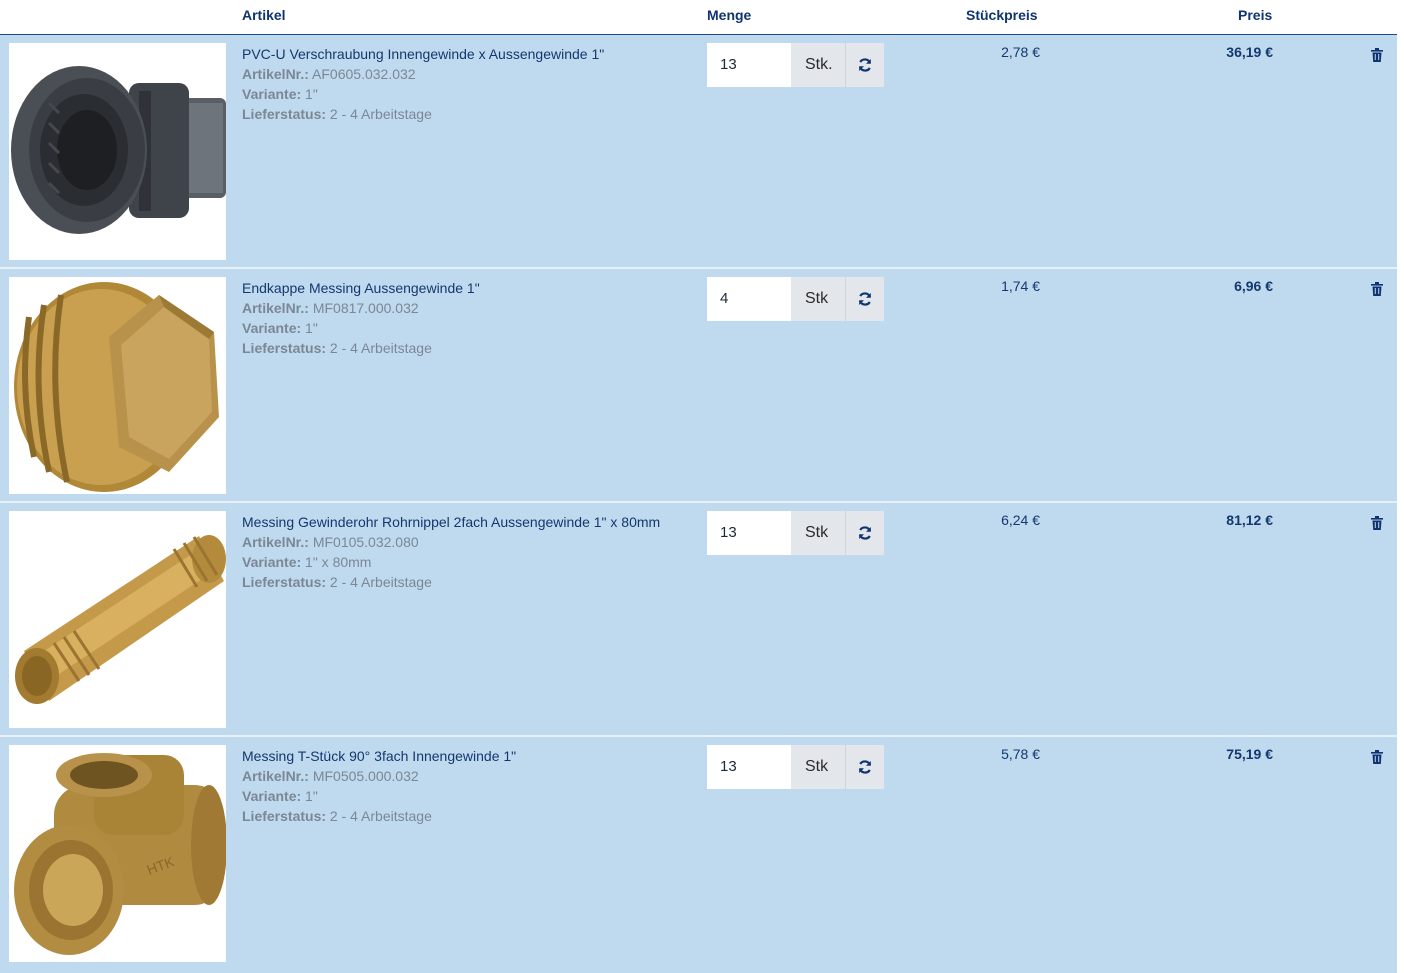  Describe the element at coordinates (365, 542) in the screenshot. I see `article-number-value: MF0105.032.080` at that location.